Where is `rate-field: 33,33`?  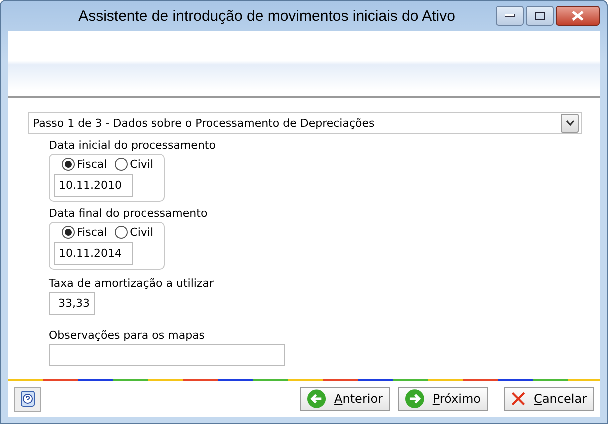 rate-field: 33,33 is located at coordinates (72, 303).